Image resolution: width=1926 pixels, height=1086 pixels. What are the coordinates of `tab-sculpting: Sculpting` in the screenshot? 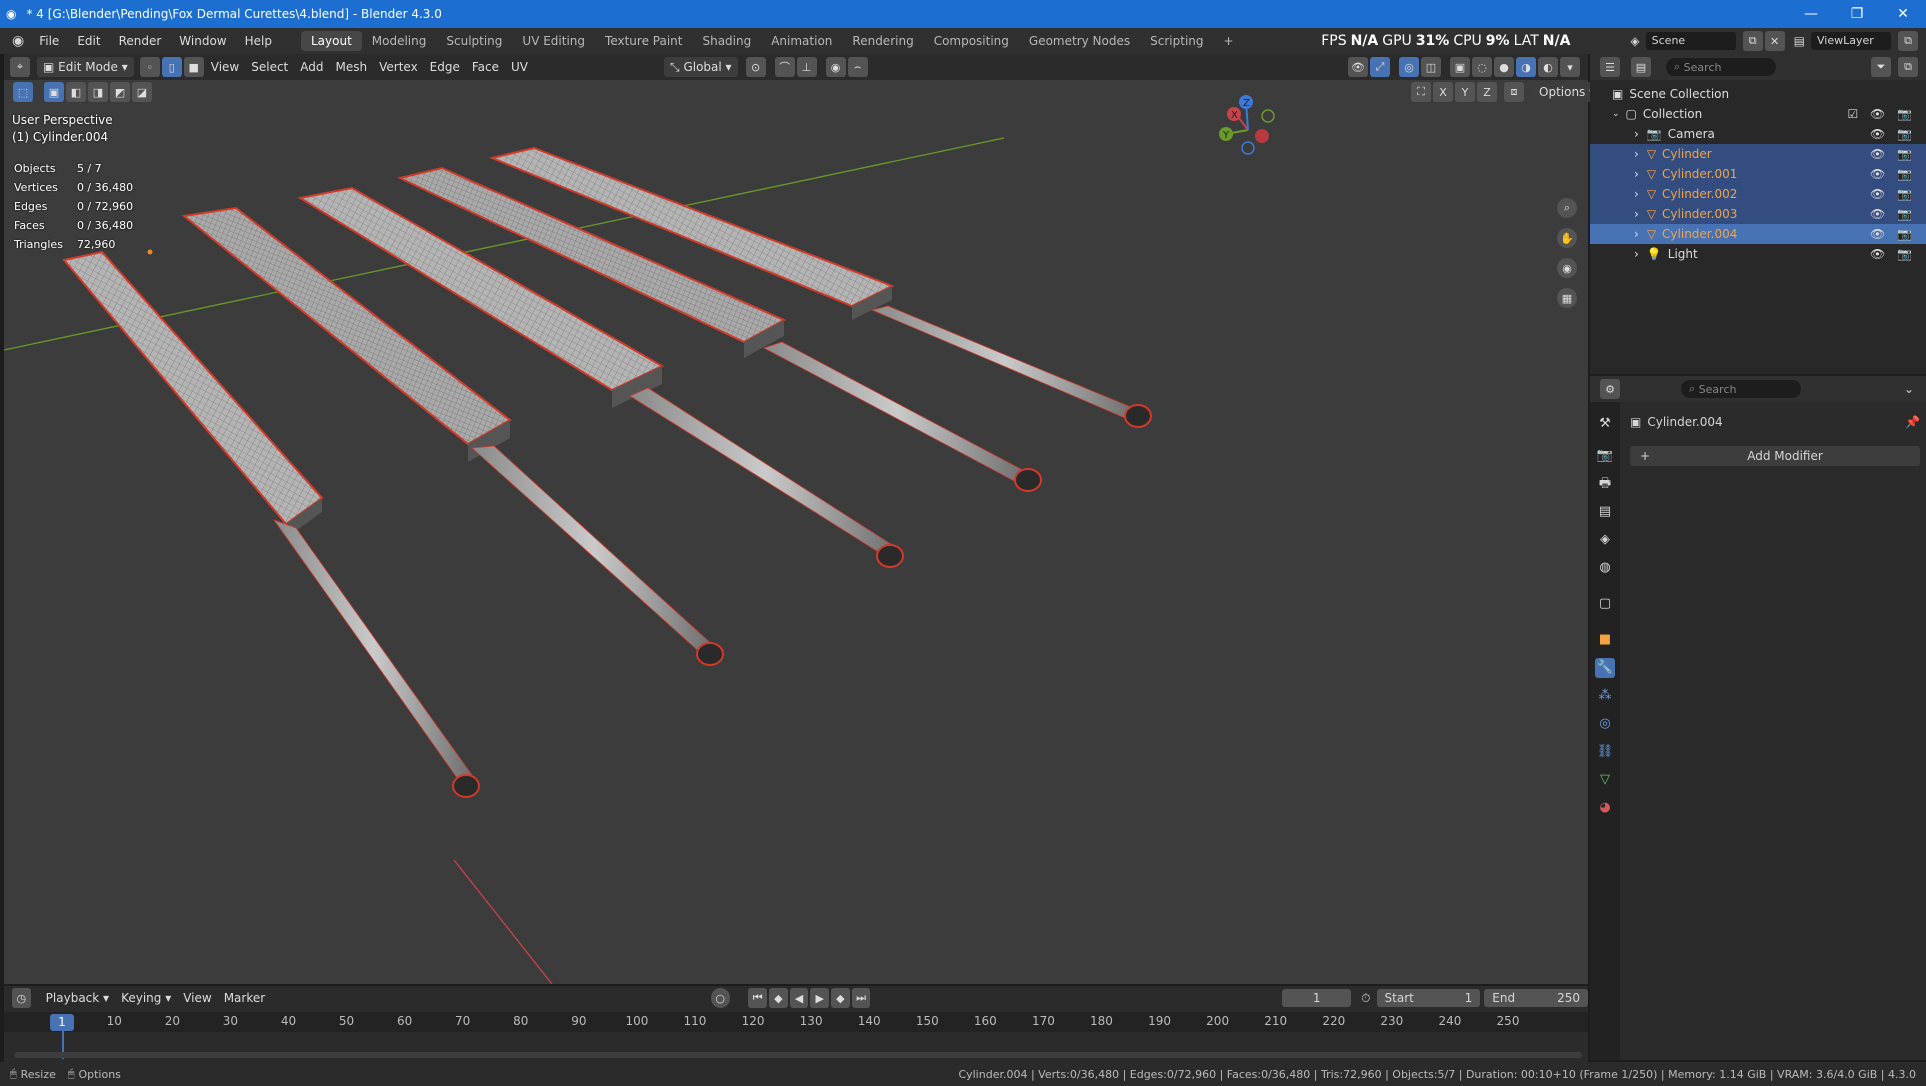 It's located at (474, 41).